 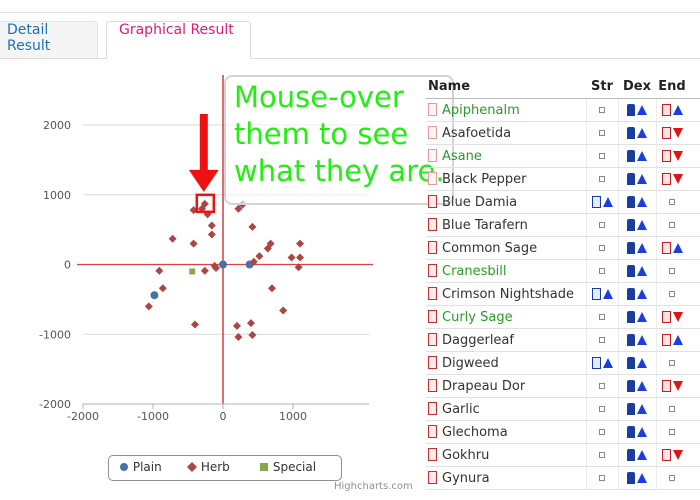 What do you see at coordinates (602, 86) in the screenshot?
I see `column-header-str: Str` at bounding box center [602, 86].